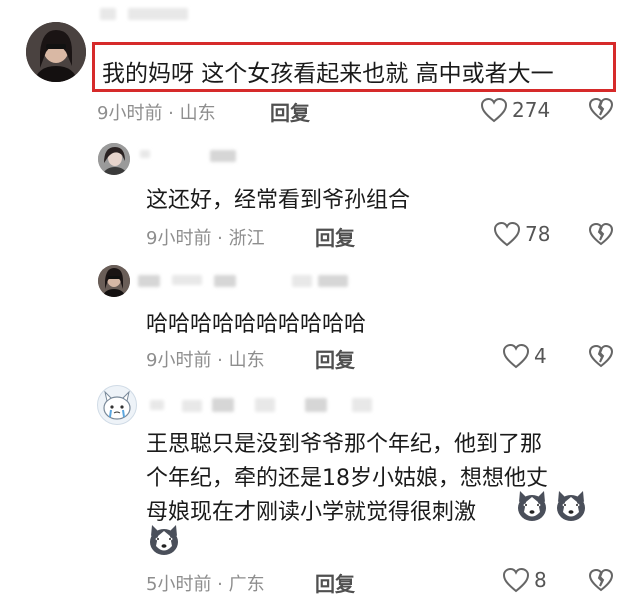 This screenshot has width=640, height=599. Describe the element at coordinates (538, 234) in the screenshot. I see `like-count: 78` at that location.